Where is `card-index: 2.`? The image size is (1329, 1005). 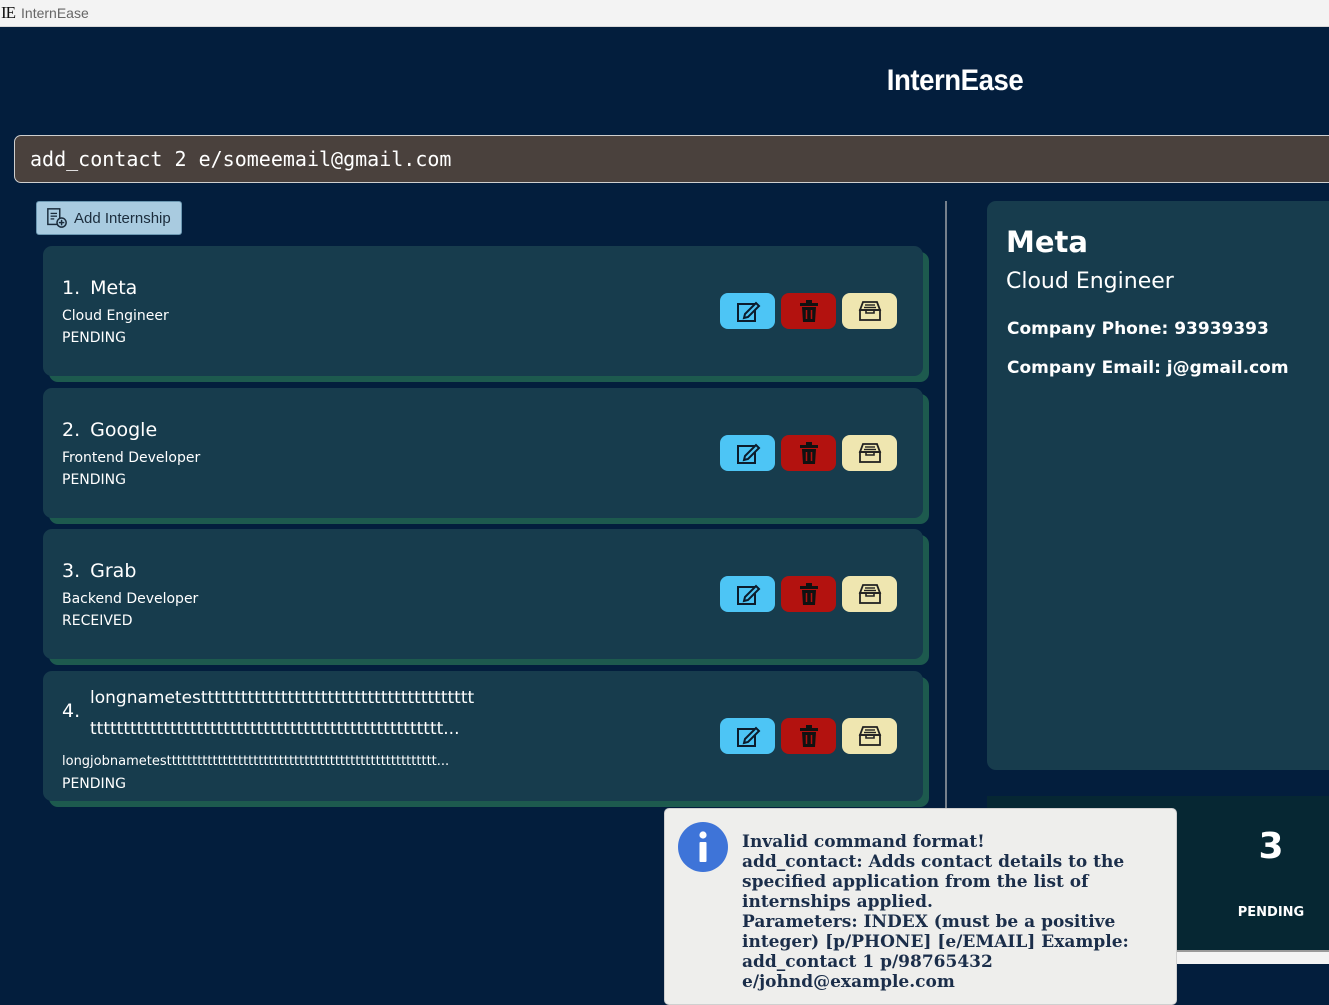
card-index: 2. is located at coordinates (71, 430).